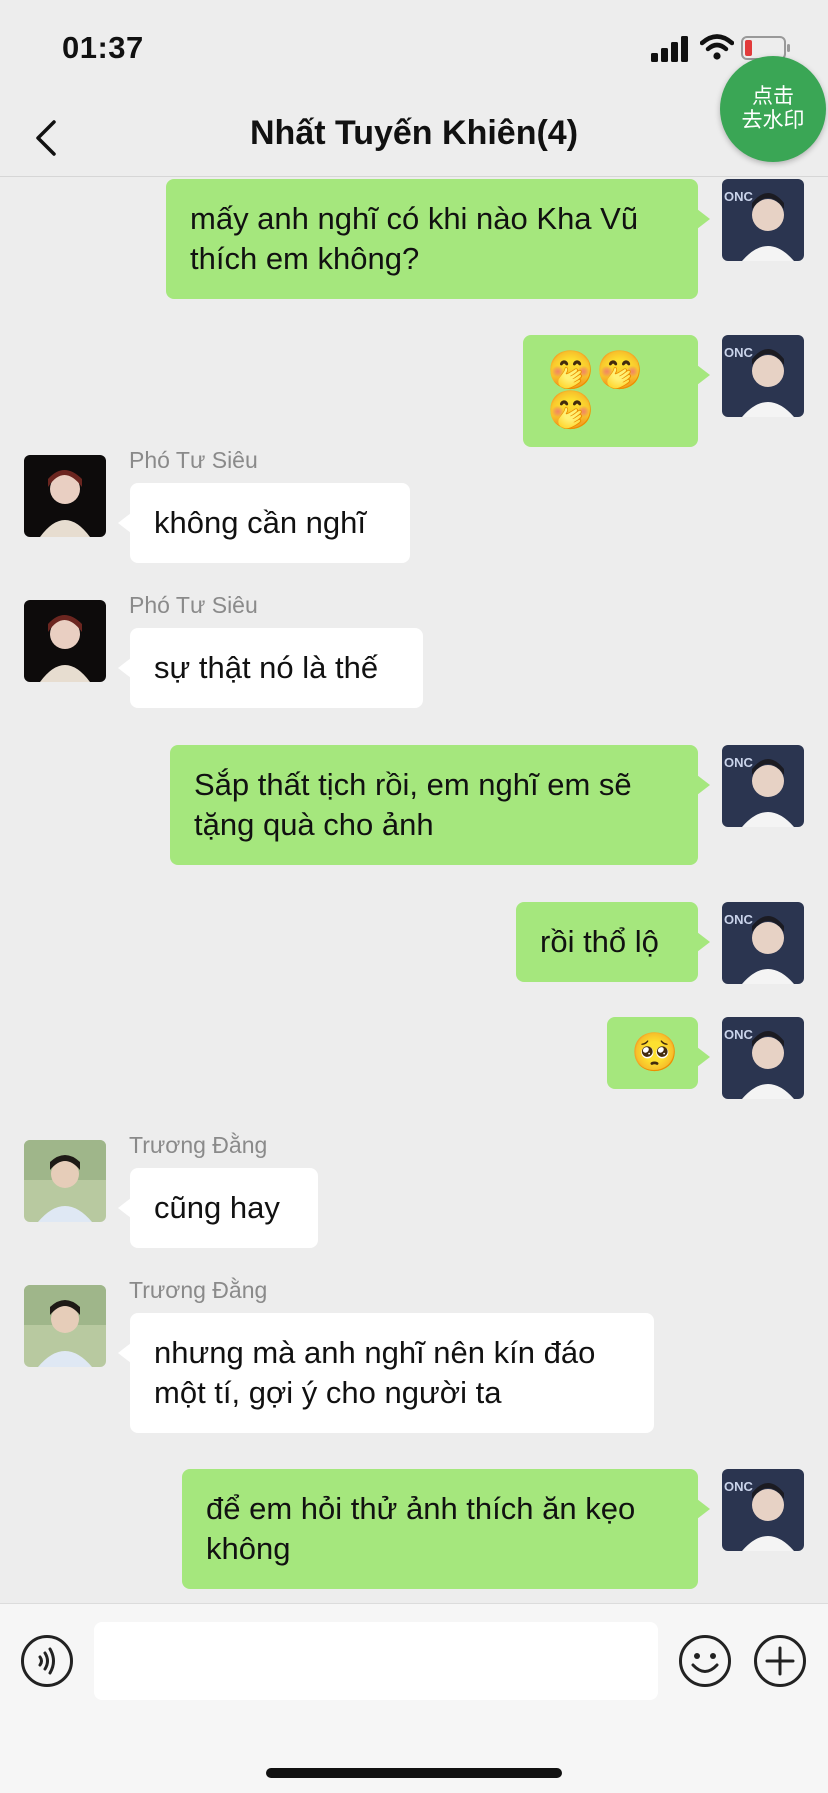  I want to click on chat-input-bar, so click(414, 1698).